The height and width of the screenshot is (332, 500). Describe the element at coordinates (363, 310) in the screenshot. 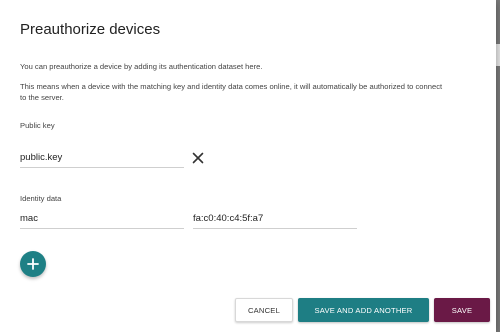

I see `save-and-add-another-button: SAVE AND ADD ANOTHER` at that location.